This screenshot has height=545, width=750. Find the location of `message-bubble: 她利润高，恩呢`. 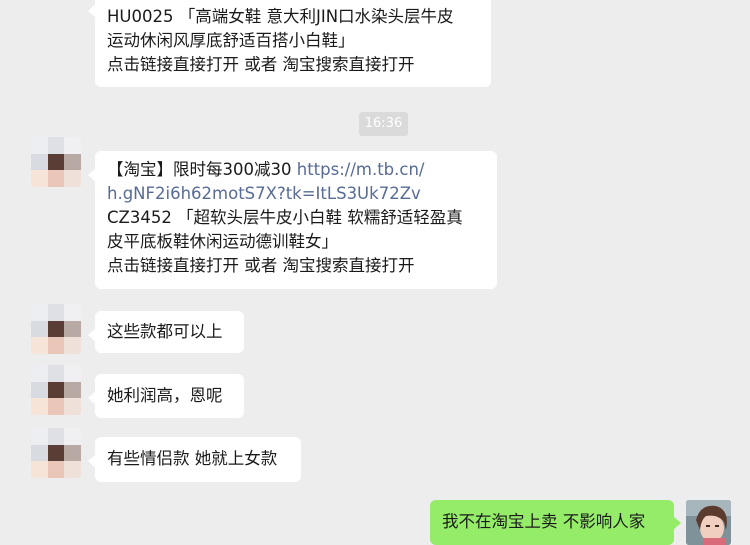

message-bubble: 她利润高，恩呢 is located at coordinates (166, 396).